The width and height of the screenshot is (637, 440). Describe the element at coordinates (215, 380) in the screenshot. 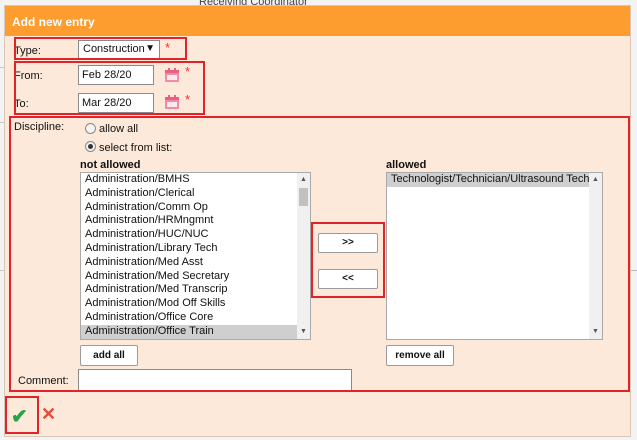

I see `comment-input` at that location.